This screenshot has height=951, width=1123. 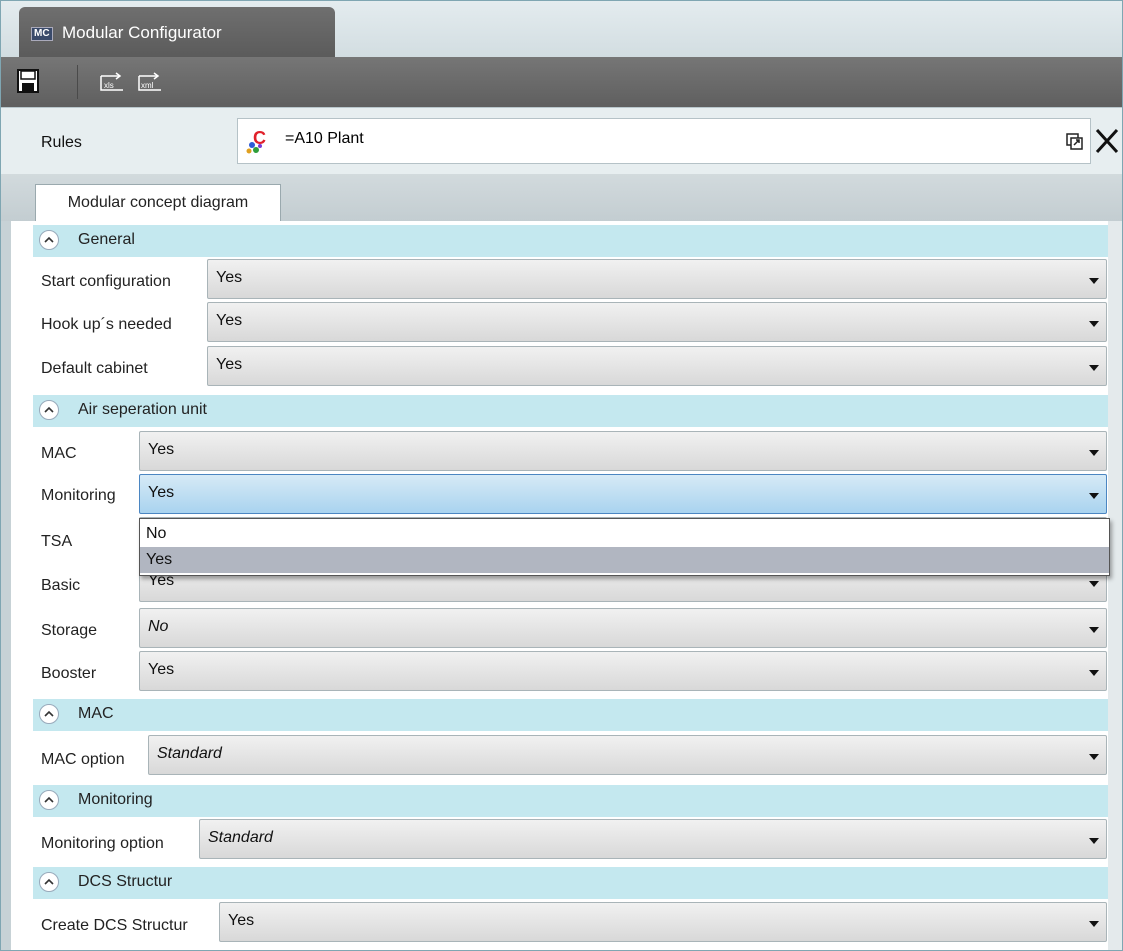 I want to click on monitoring-select: Yes, so click(x=623, y=494).